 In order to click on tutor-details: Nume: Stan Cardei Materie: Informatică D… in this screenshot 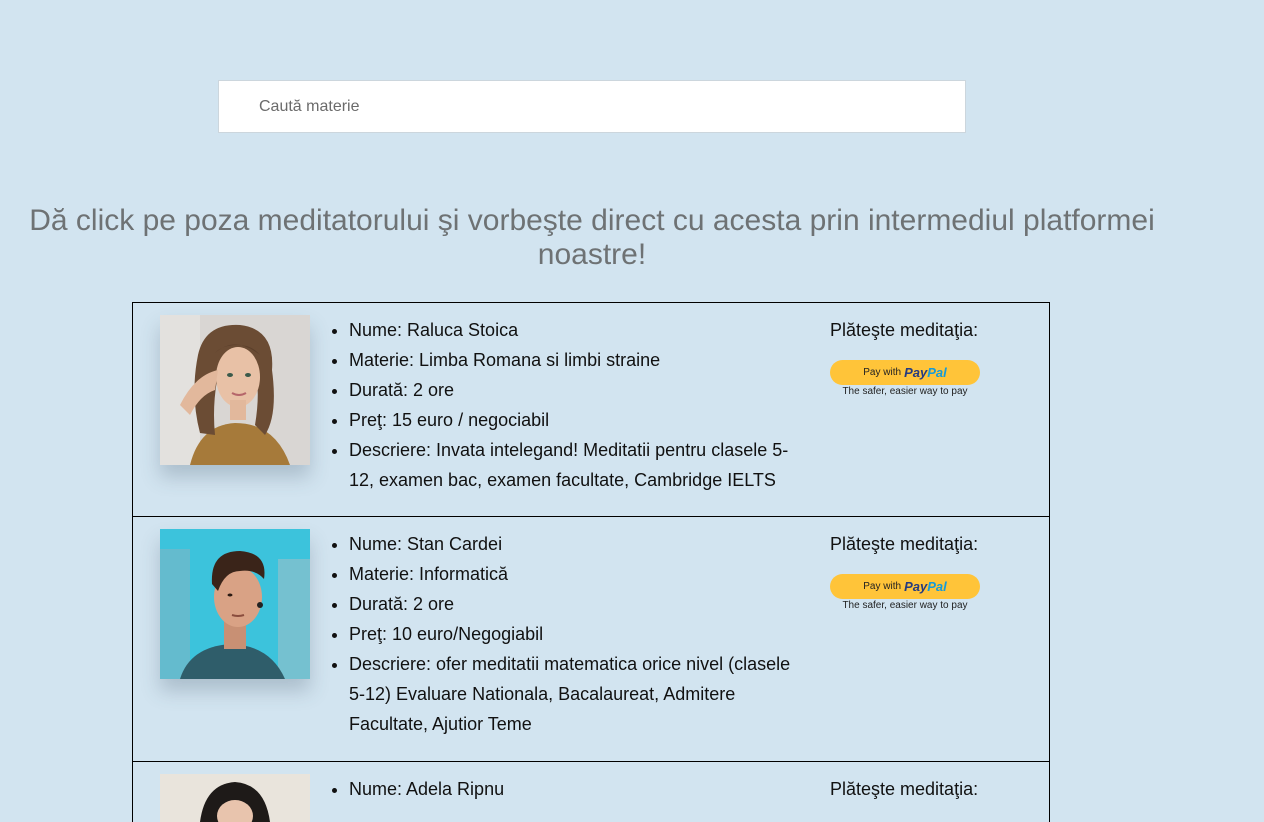, I will do `click(574, 634)`.